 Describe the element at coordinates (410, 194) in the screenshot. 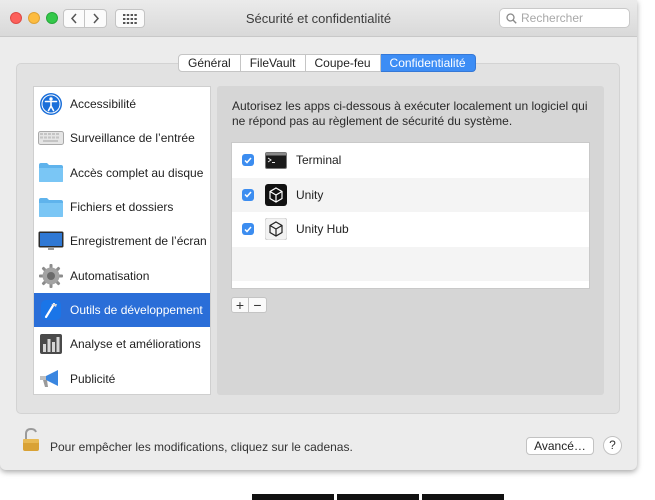

I see `app-row-unity: Unity` at that location.